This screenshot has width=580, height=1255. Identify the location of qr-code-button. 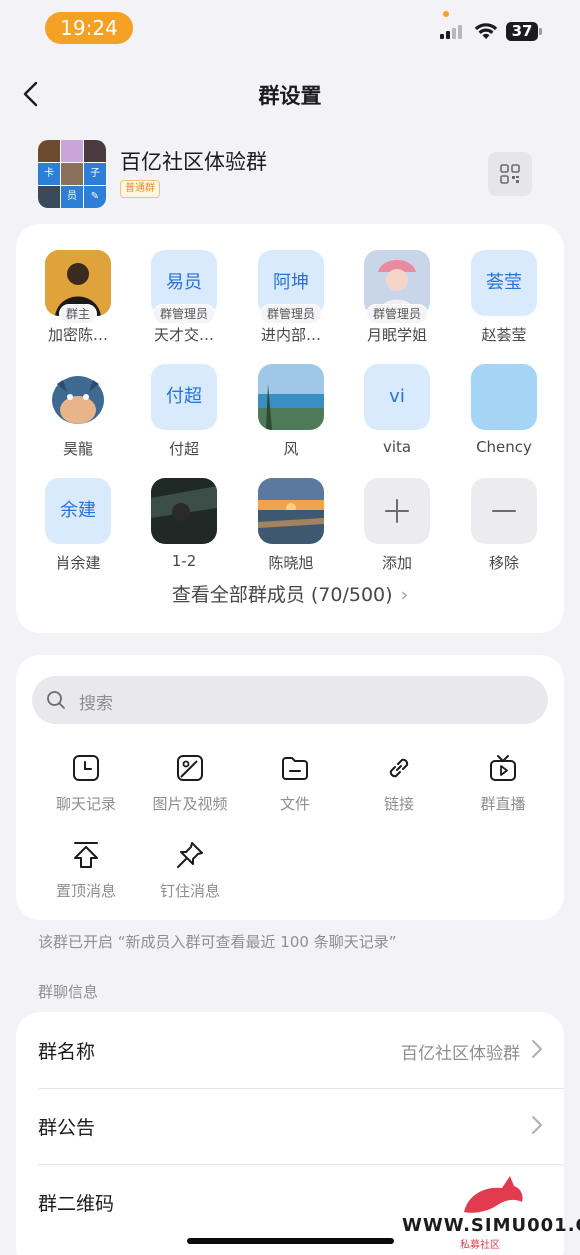
(510, 174).